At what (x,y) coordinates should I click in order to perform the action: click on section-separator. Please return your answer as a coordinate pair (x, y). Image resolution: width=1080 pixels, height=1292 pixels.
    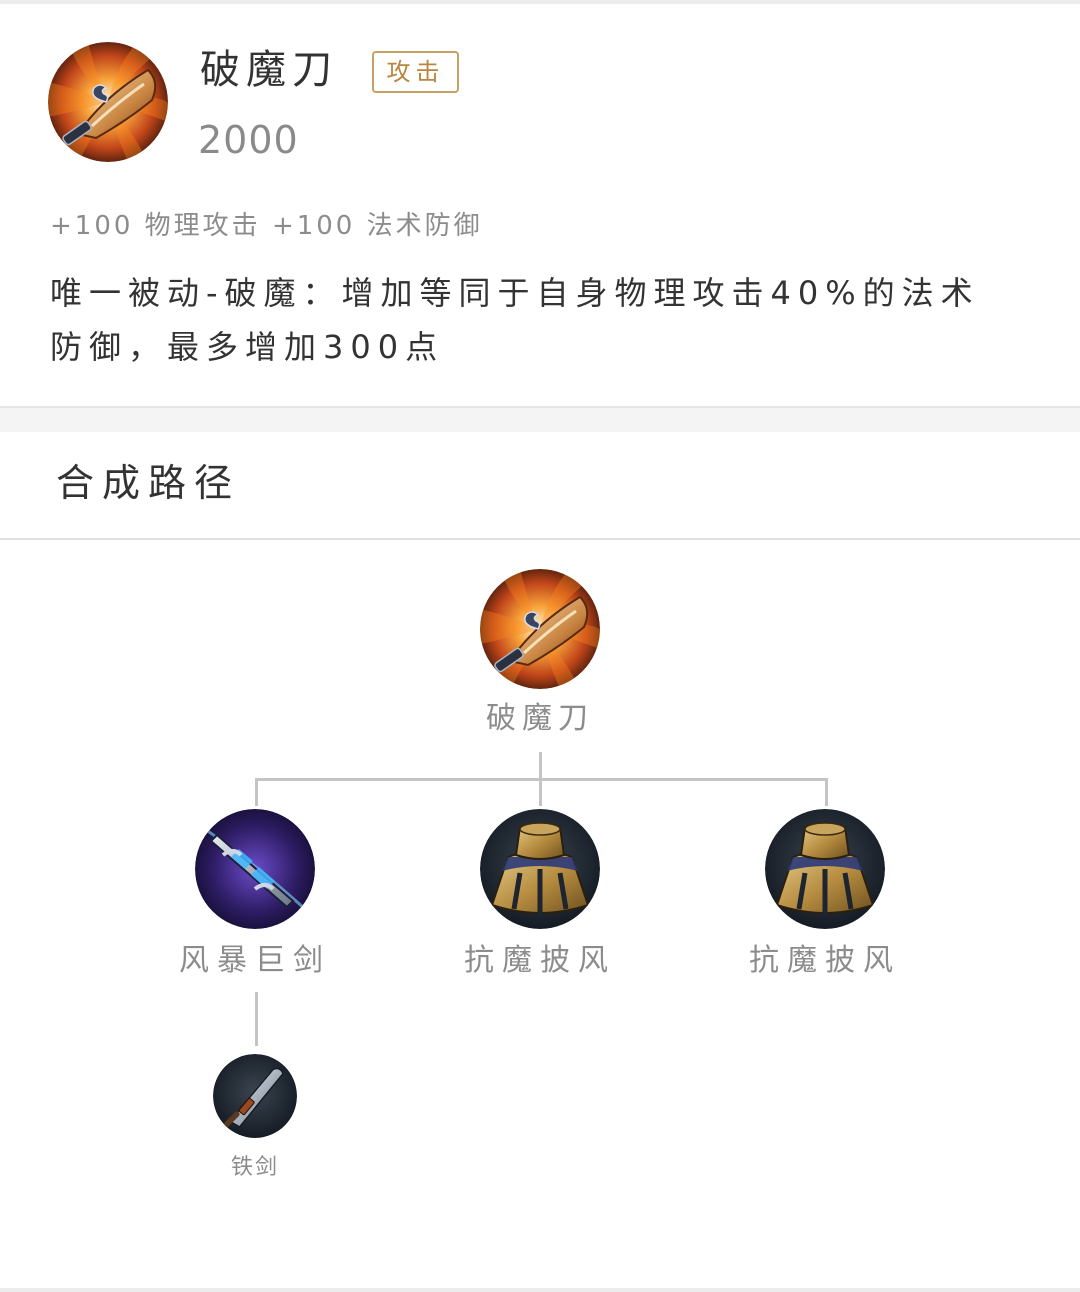
    Looking at the image, I should click on (540, 419).